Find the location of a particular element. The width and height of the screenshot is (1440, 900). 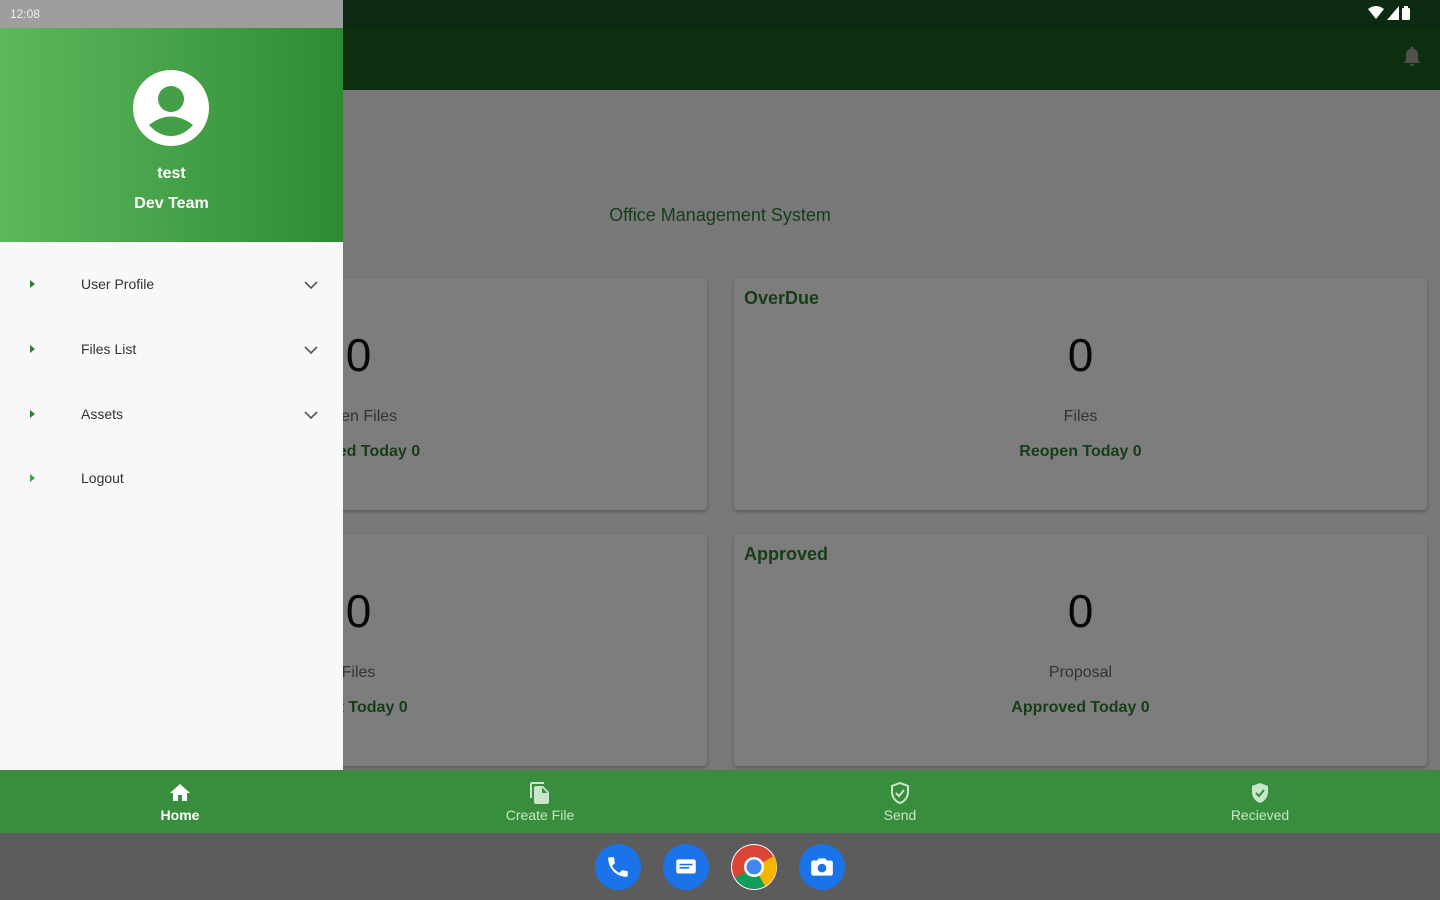

nav-send-label: Send is located at coordinates (900, 814).